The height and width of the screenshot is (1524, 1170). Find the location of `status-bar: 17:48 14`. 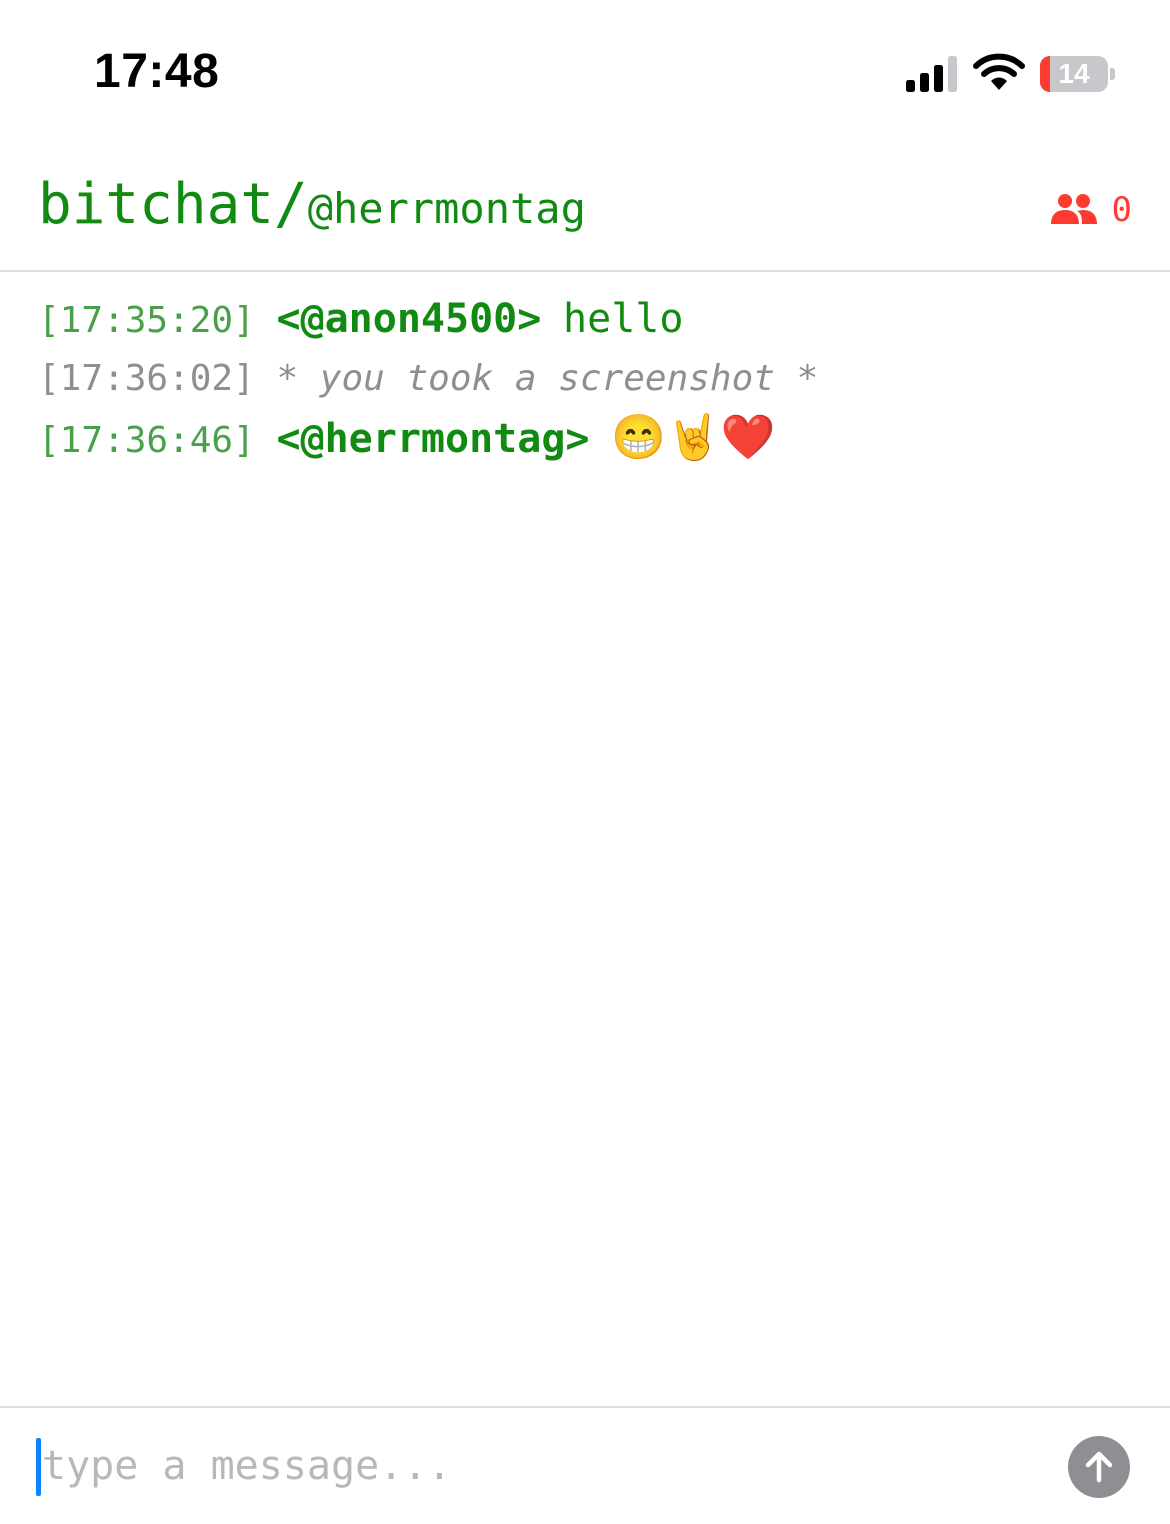

status-bar: 17:48 14 is located at coordinates (585, 75).